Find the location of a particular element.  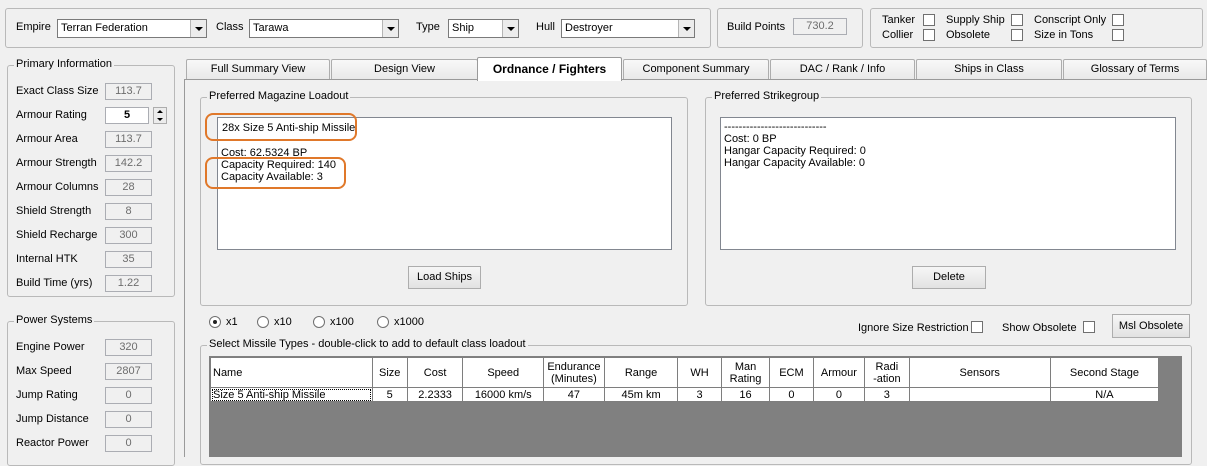

shield-recharge-value: 300 is located at coordinates (128, 235).